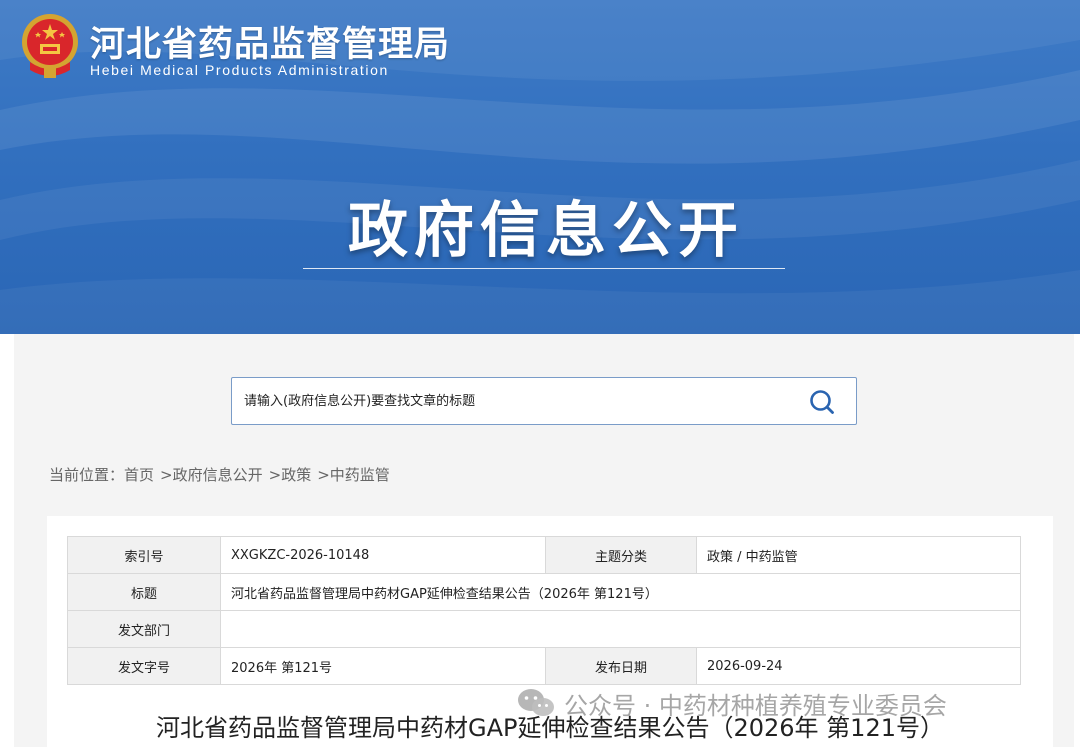 This screenshot has height=747, width=1080. Describe the element at coordinates (296, 475) in the screenshot. I see `breadcrumb-item-policy: 政策` at that location.